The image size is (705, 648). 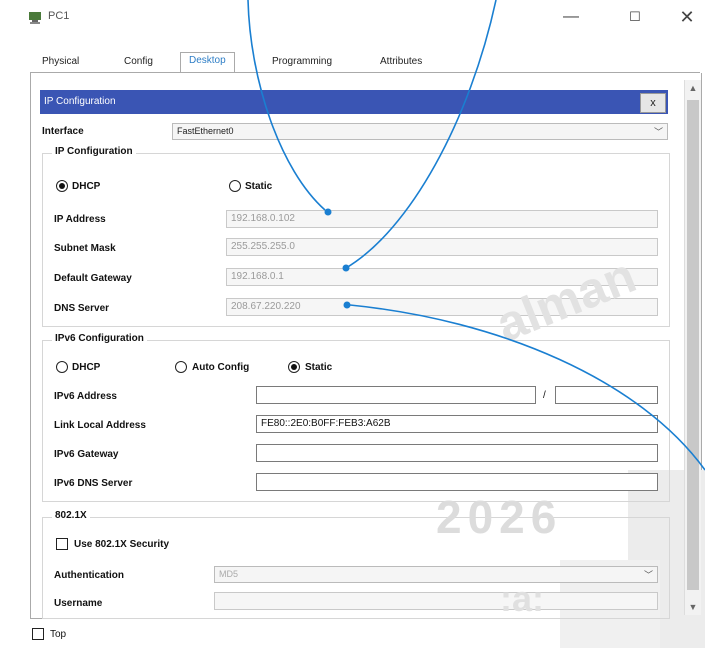 I want to click on ip-address-label: IP Address, so click(x=80, y=219).